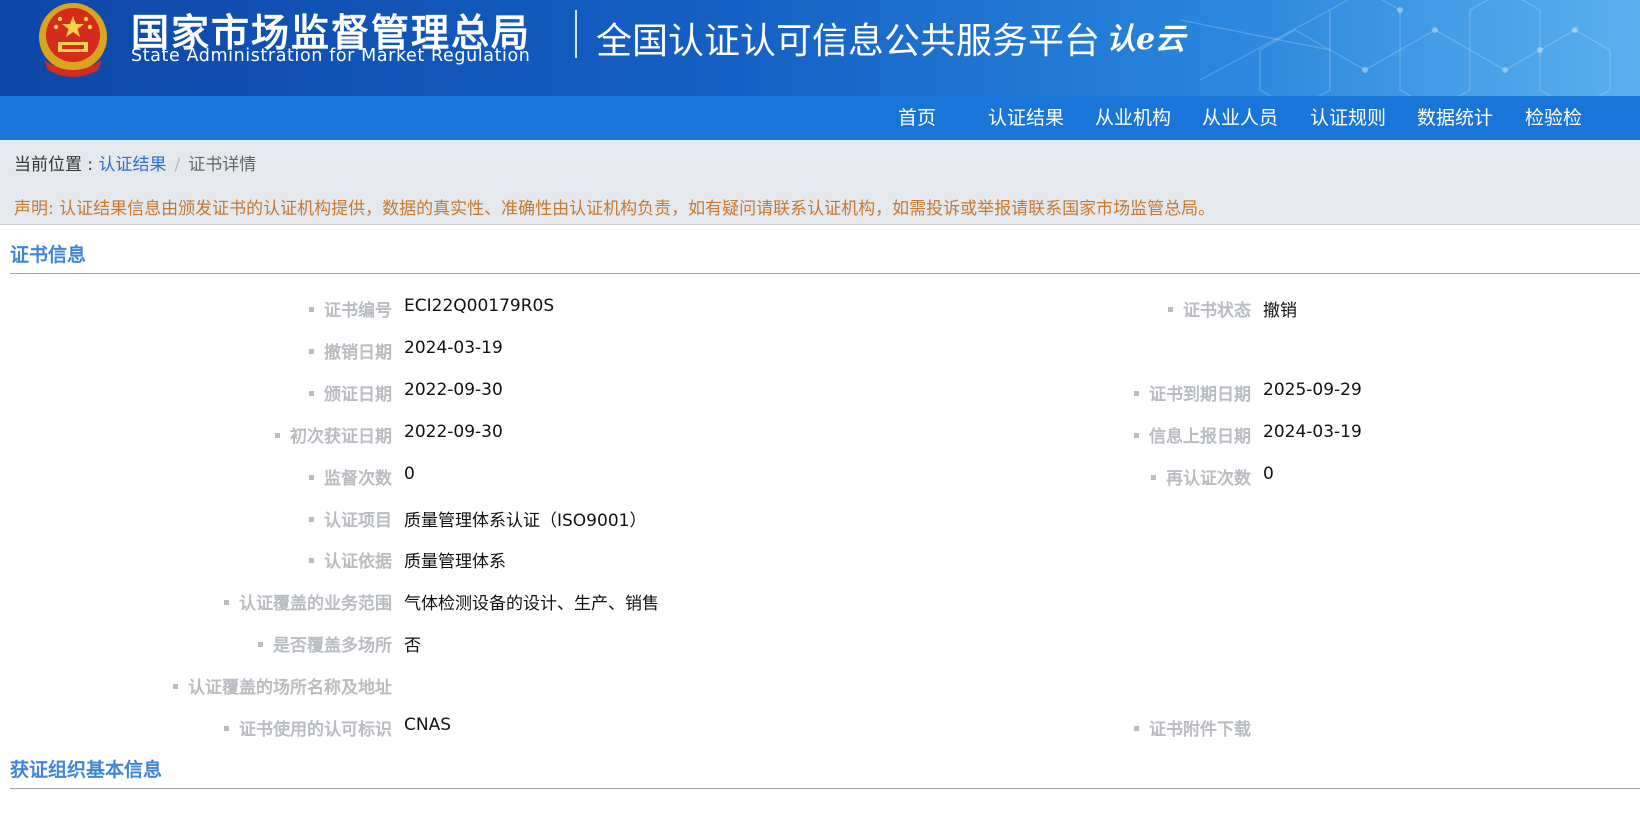 The width and height of the screenshot is (1640, 828). Describe the element at coordinates (1312, 432) in the screenshot. I see `value-report-date: 2024-03-19` at that location.